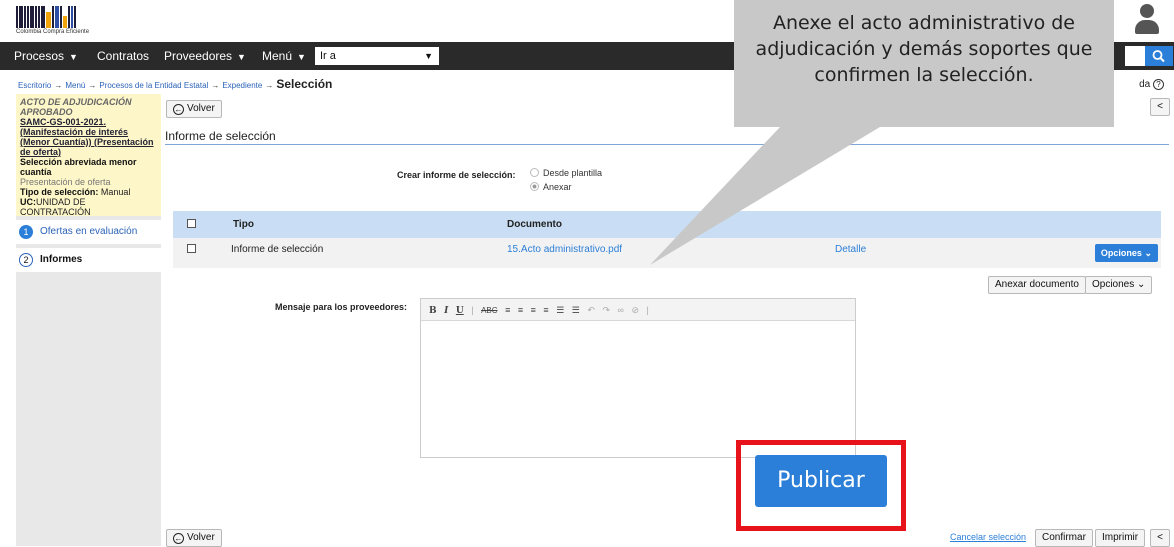 The image size is (1174, 547). I want to click on editor-toolbar: B I U | ABC ≡ ≡ ≡ ≡ ☰ ☰ ↶ ↷ ∞ ⊘ |, so click(638, 310).